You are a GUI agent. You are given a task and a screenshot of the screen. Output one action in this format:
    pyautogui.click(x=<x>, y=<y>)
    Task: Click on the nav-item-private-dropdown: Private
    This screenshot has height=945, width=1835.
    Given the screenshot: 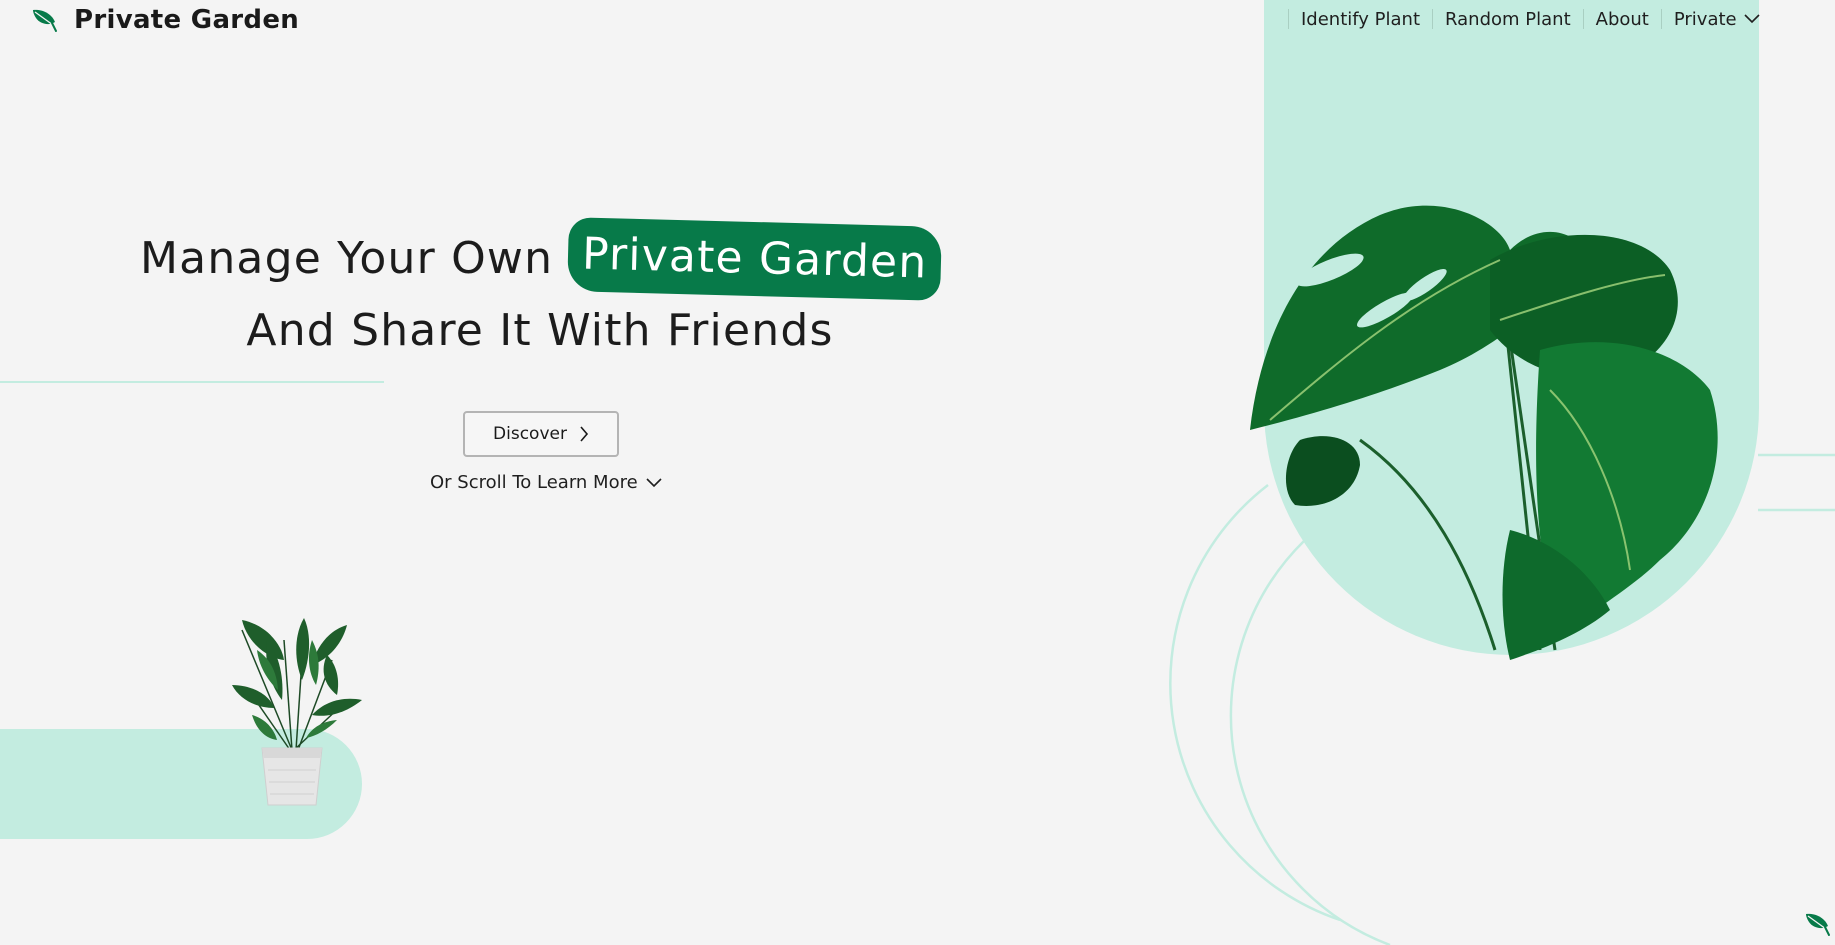 What is the action you would take?
    pyautogui.click(x=1717, y=19)
    